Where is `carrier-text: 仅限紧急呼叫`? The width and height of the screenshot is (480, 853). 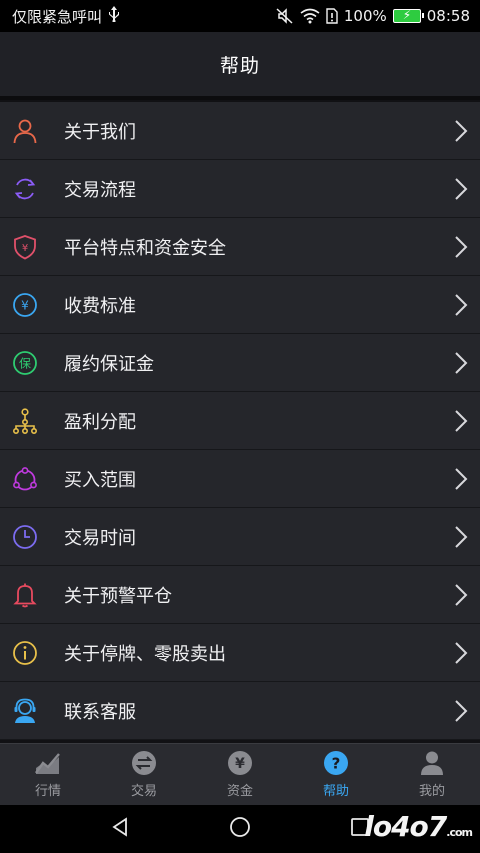
carrier-text: 仅限紧急呼叫 is located at coordinates (57, 16).